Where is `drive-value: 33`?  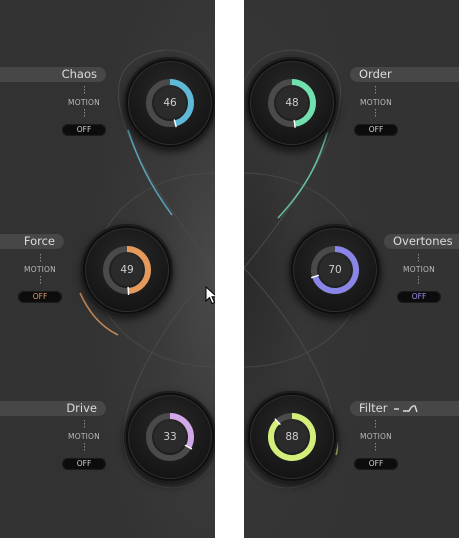 drive-value: 33 is located at coordinates (170, 437).